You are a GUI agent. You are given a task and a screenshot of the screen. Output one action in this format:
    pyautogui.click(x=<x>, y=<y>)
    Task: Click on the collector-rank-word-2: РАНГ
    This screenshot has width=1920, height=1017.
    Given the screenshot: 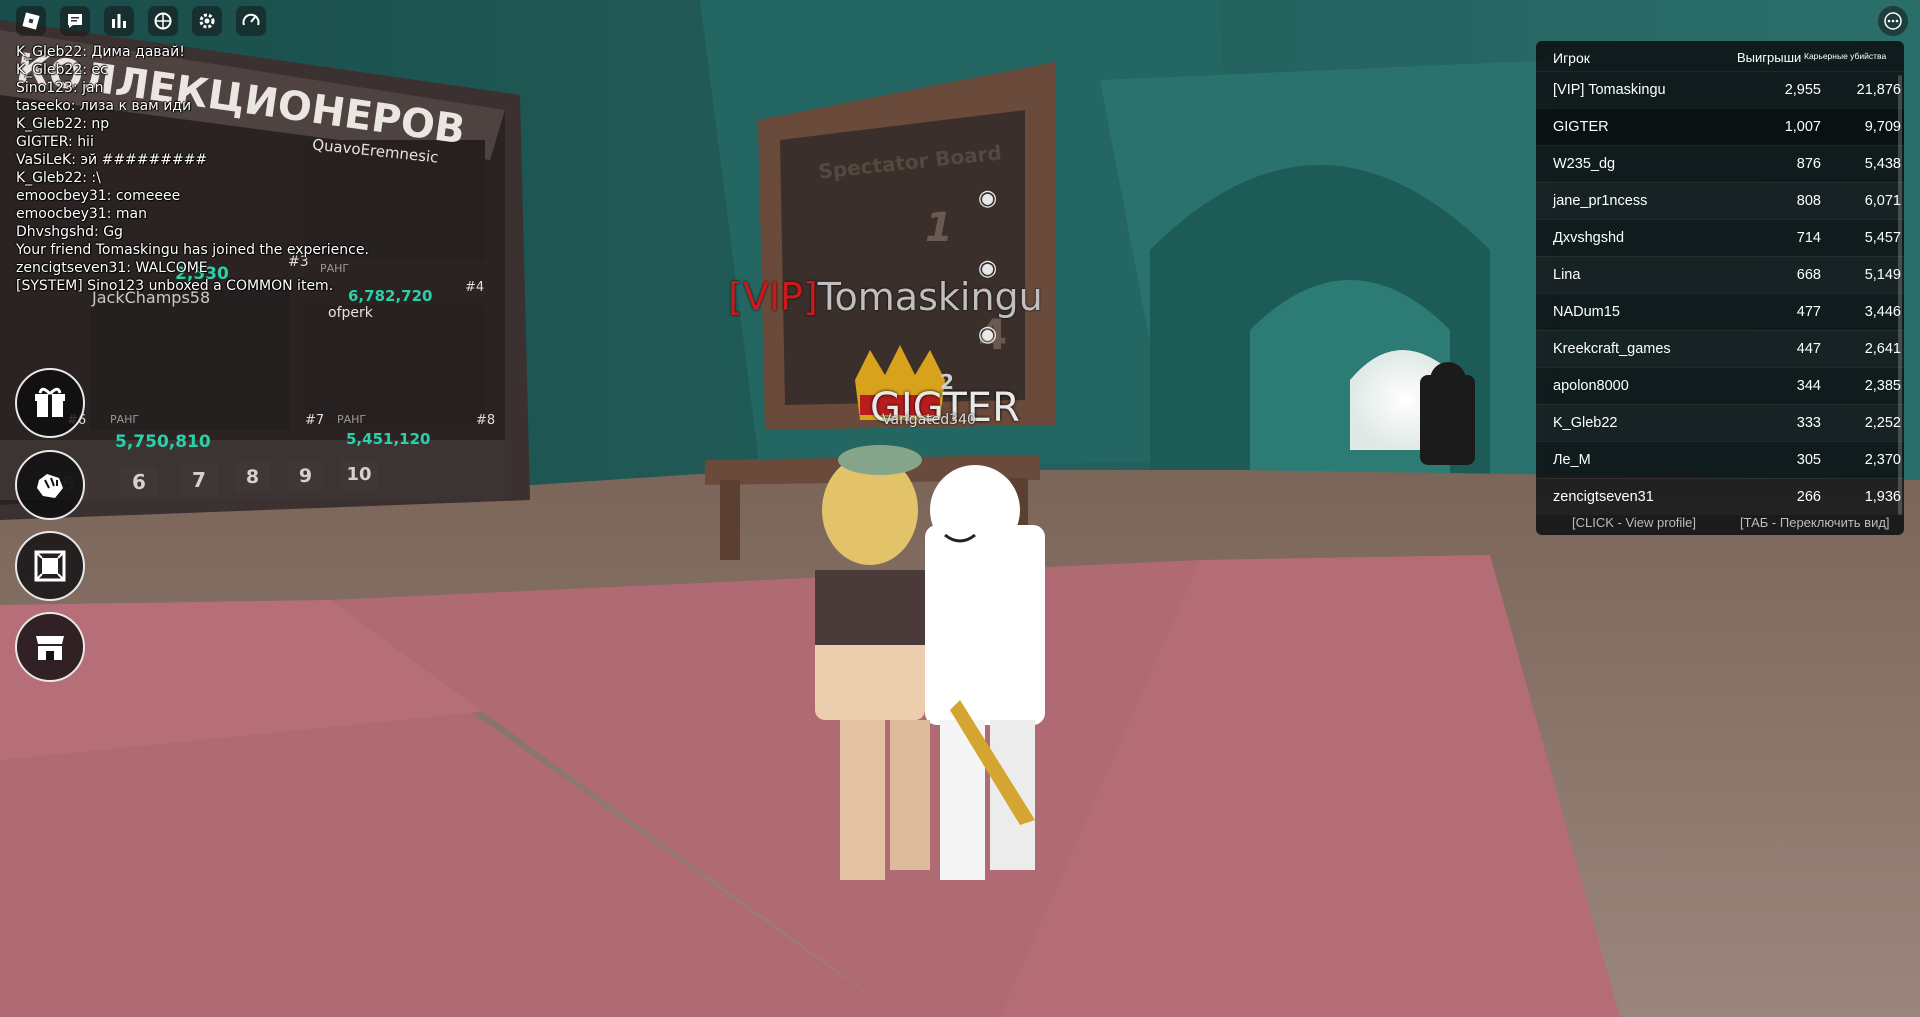 What is the action you would take?
    pyautogui.click(x=125, y=419)
    